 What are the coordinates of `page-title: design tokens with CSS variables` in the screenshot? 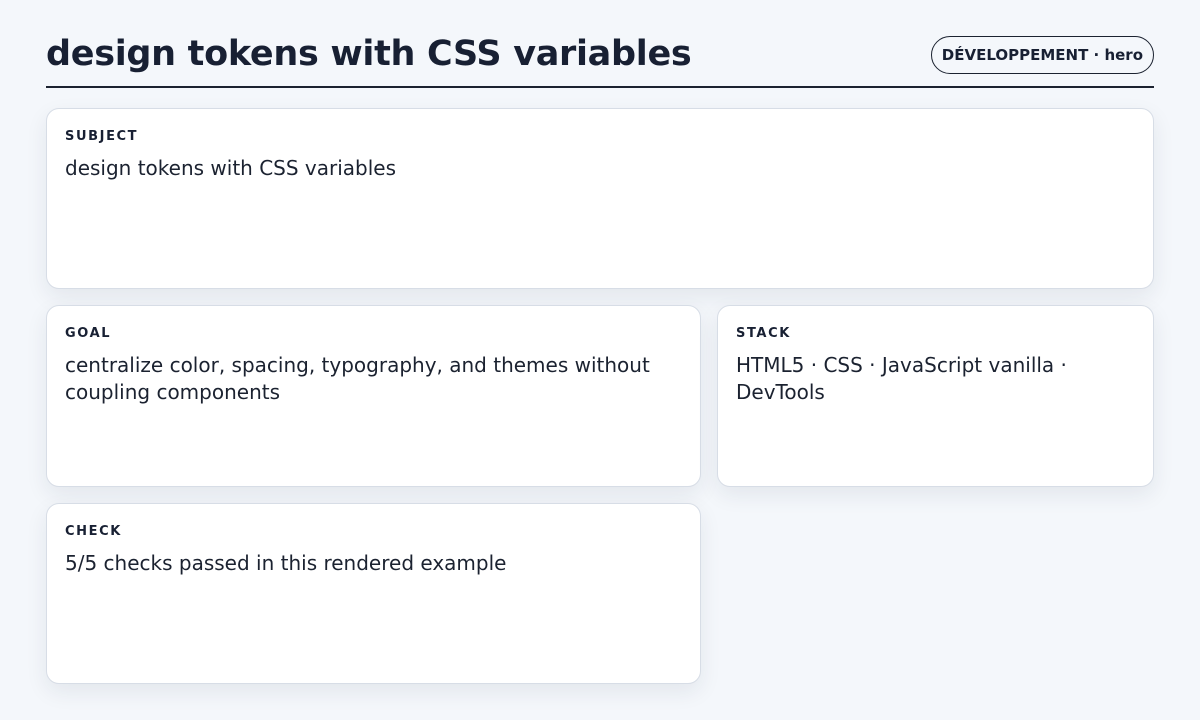 It's located at (369, 54).